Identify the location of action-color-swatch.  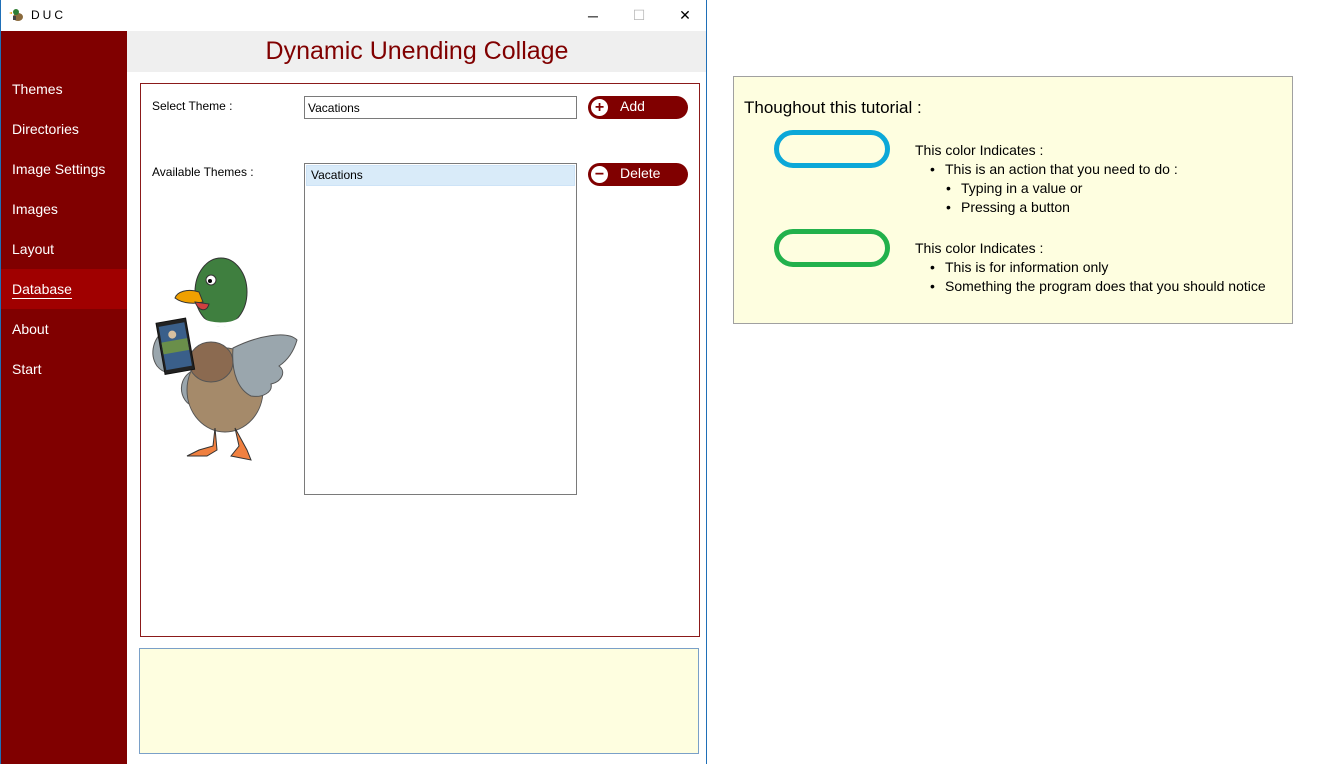
(832, 149).